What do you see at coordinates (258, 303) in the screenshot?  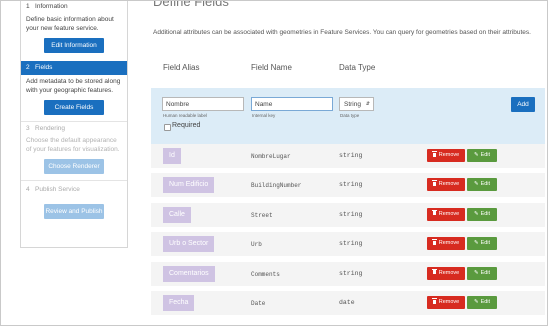 I see `field-name: Date` at bounding box center [258, 303].